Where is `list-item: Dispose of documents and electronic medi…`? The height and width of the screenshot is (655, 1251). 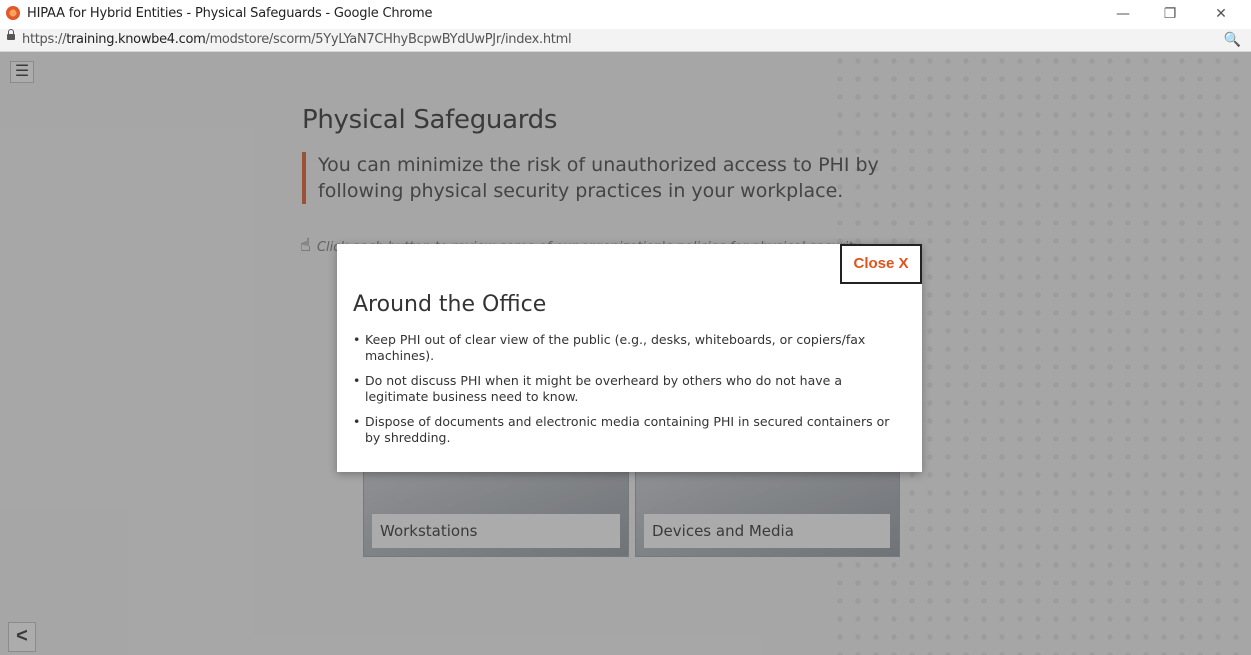 list-item: Dispose of documents and electronic medi… is located at coordinates (630, 430).